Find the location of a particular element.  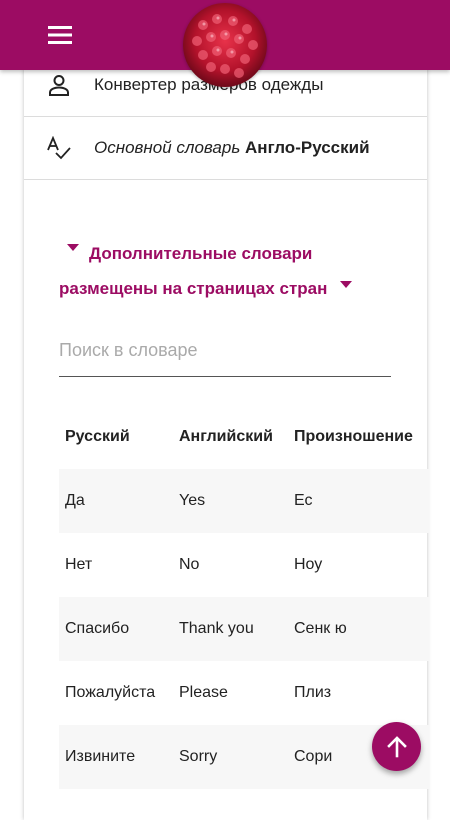

scroll-to-top-button is located at coordinates (396, 746).